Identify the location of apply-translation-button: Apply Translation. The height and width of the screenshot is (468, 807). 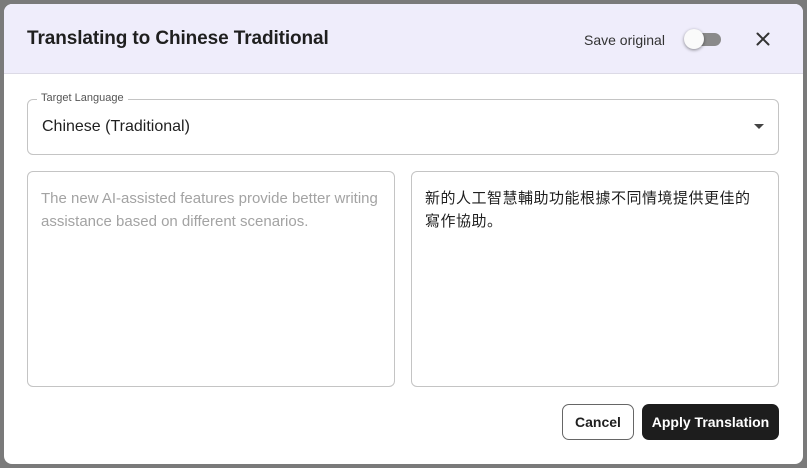
(710, 422).